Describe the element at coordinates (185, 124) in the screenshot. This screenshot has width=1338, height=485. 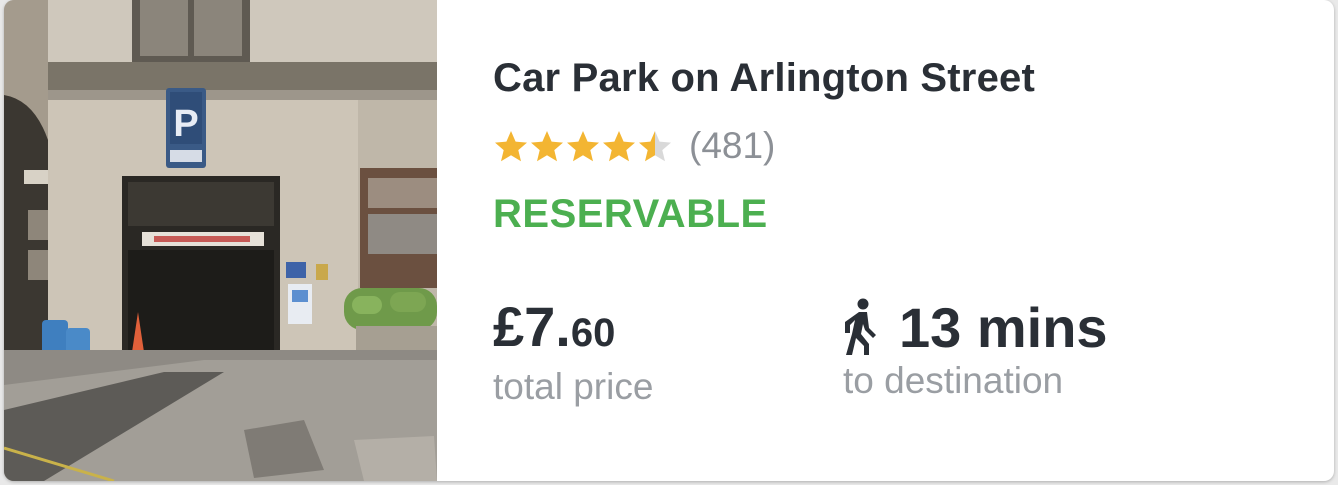
I see `svg-text: P` at that location.